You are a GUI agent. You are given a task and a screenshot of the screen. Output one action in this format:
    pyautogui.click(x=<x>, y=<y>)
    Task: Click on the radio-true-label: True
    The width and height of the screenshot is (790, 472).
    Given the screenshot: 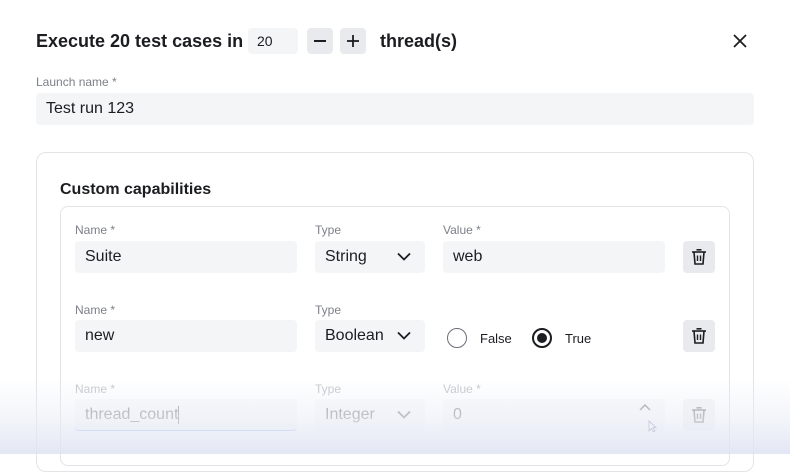 What is the action you would take?
    pyautogui.click(x=578, y=338)
    